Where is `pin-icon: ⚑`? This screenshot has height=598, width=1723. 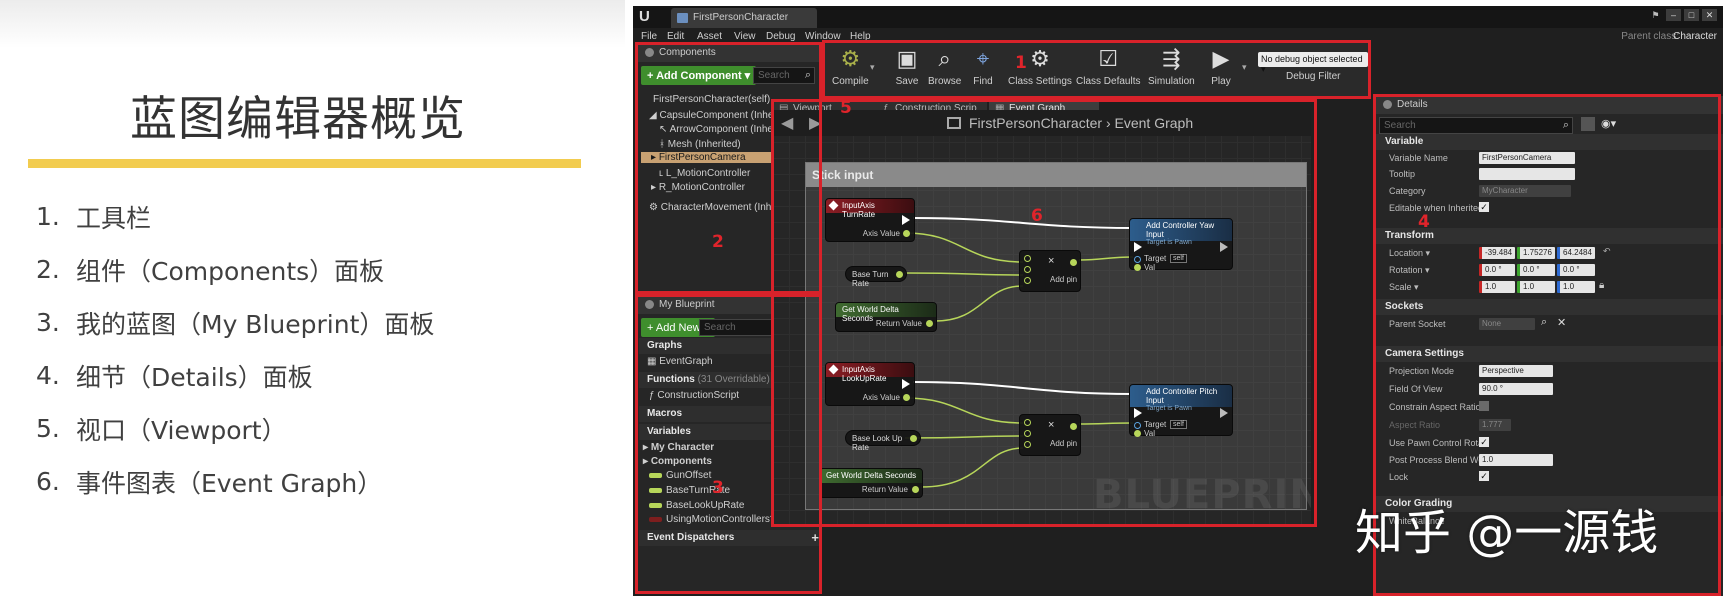 pin-icon: ⚑ is located at coordinates (1655, 15).